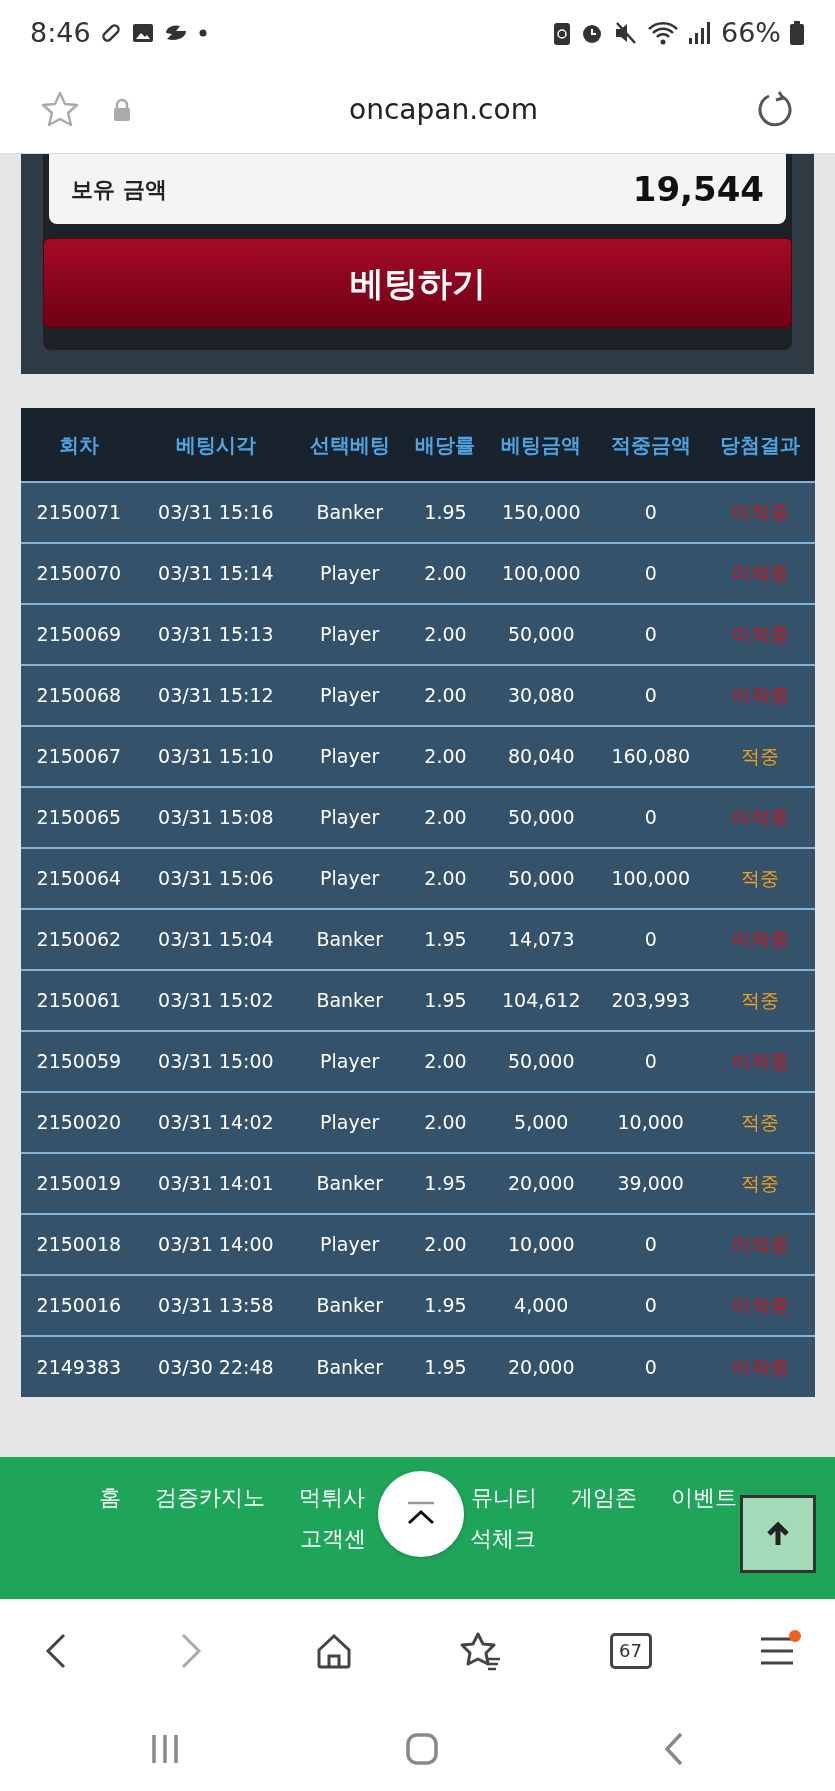  What do you see at coordinates (165, 1748) in the screenshot?
I see `recent-apps-icon` at bounding box center [165, 1748].